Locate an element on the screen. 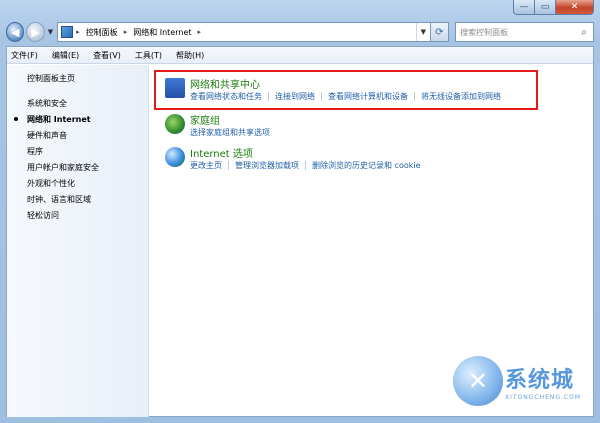 The width and height of the screenshot is (600, 423). link-manage-addons: 管理浏览器加载项 is located at coordinates (267, 165).